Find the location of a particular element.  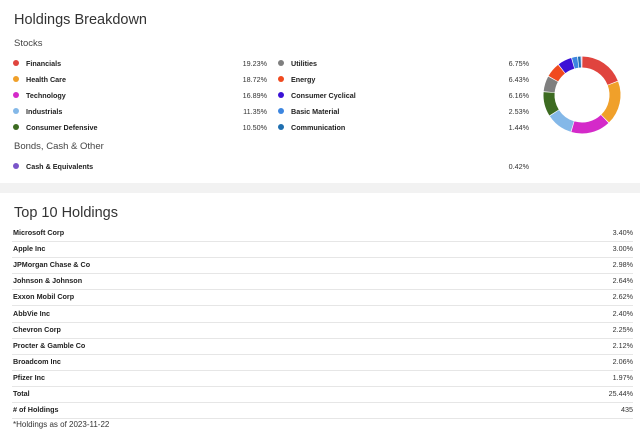

sector-item-energy: Energy is located at coordinates (296, 79).